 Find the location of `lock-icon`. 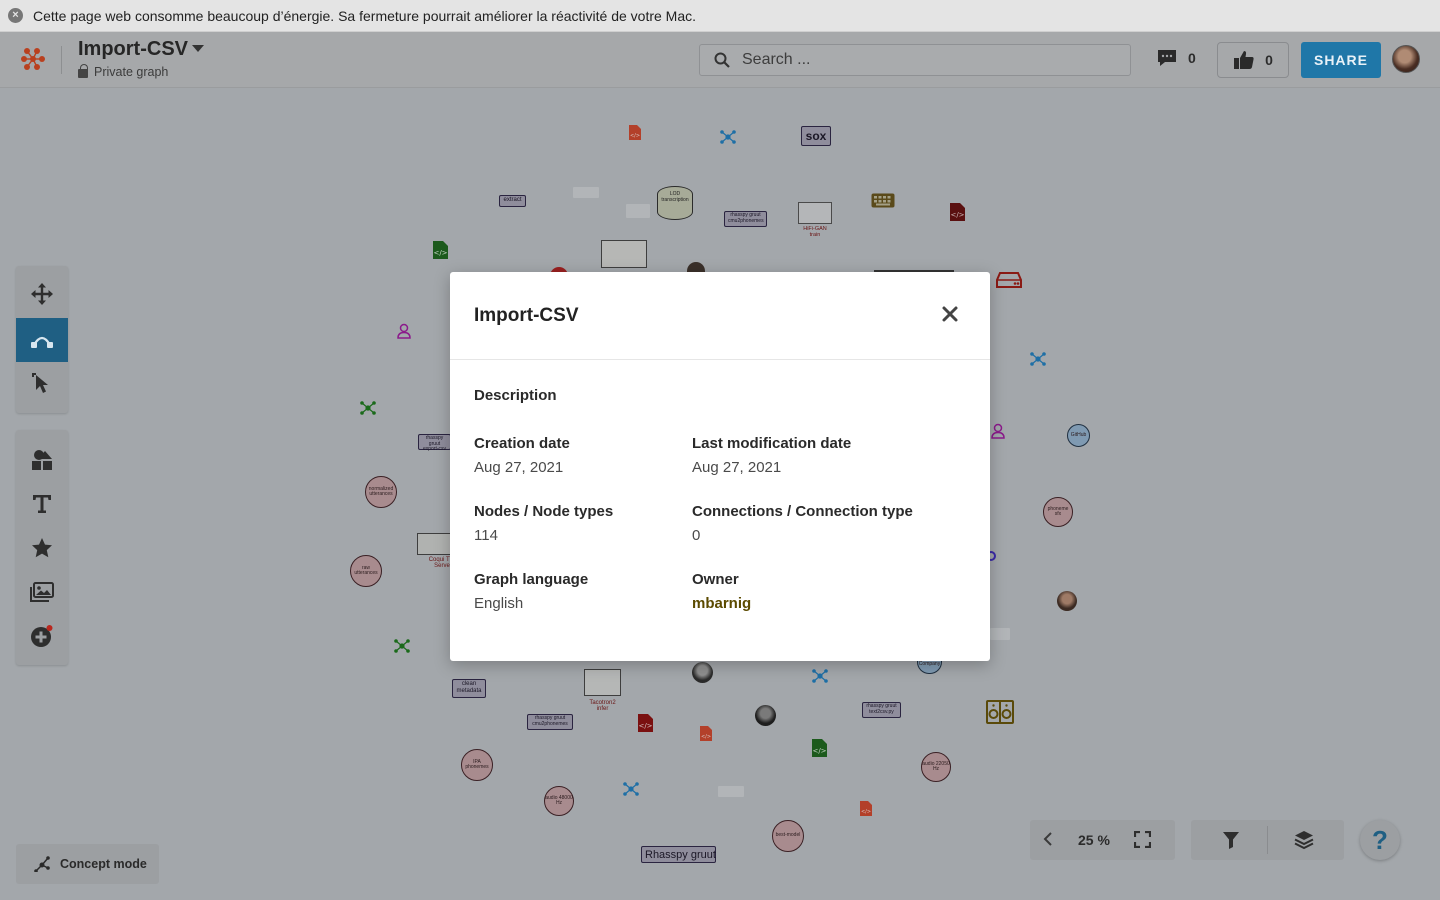

lock-icon is located at coordinates (83, 71).